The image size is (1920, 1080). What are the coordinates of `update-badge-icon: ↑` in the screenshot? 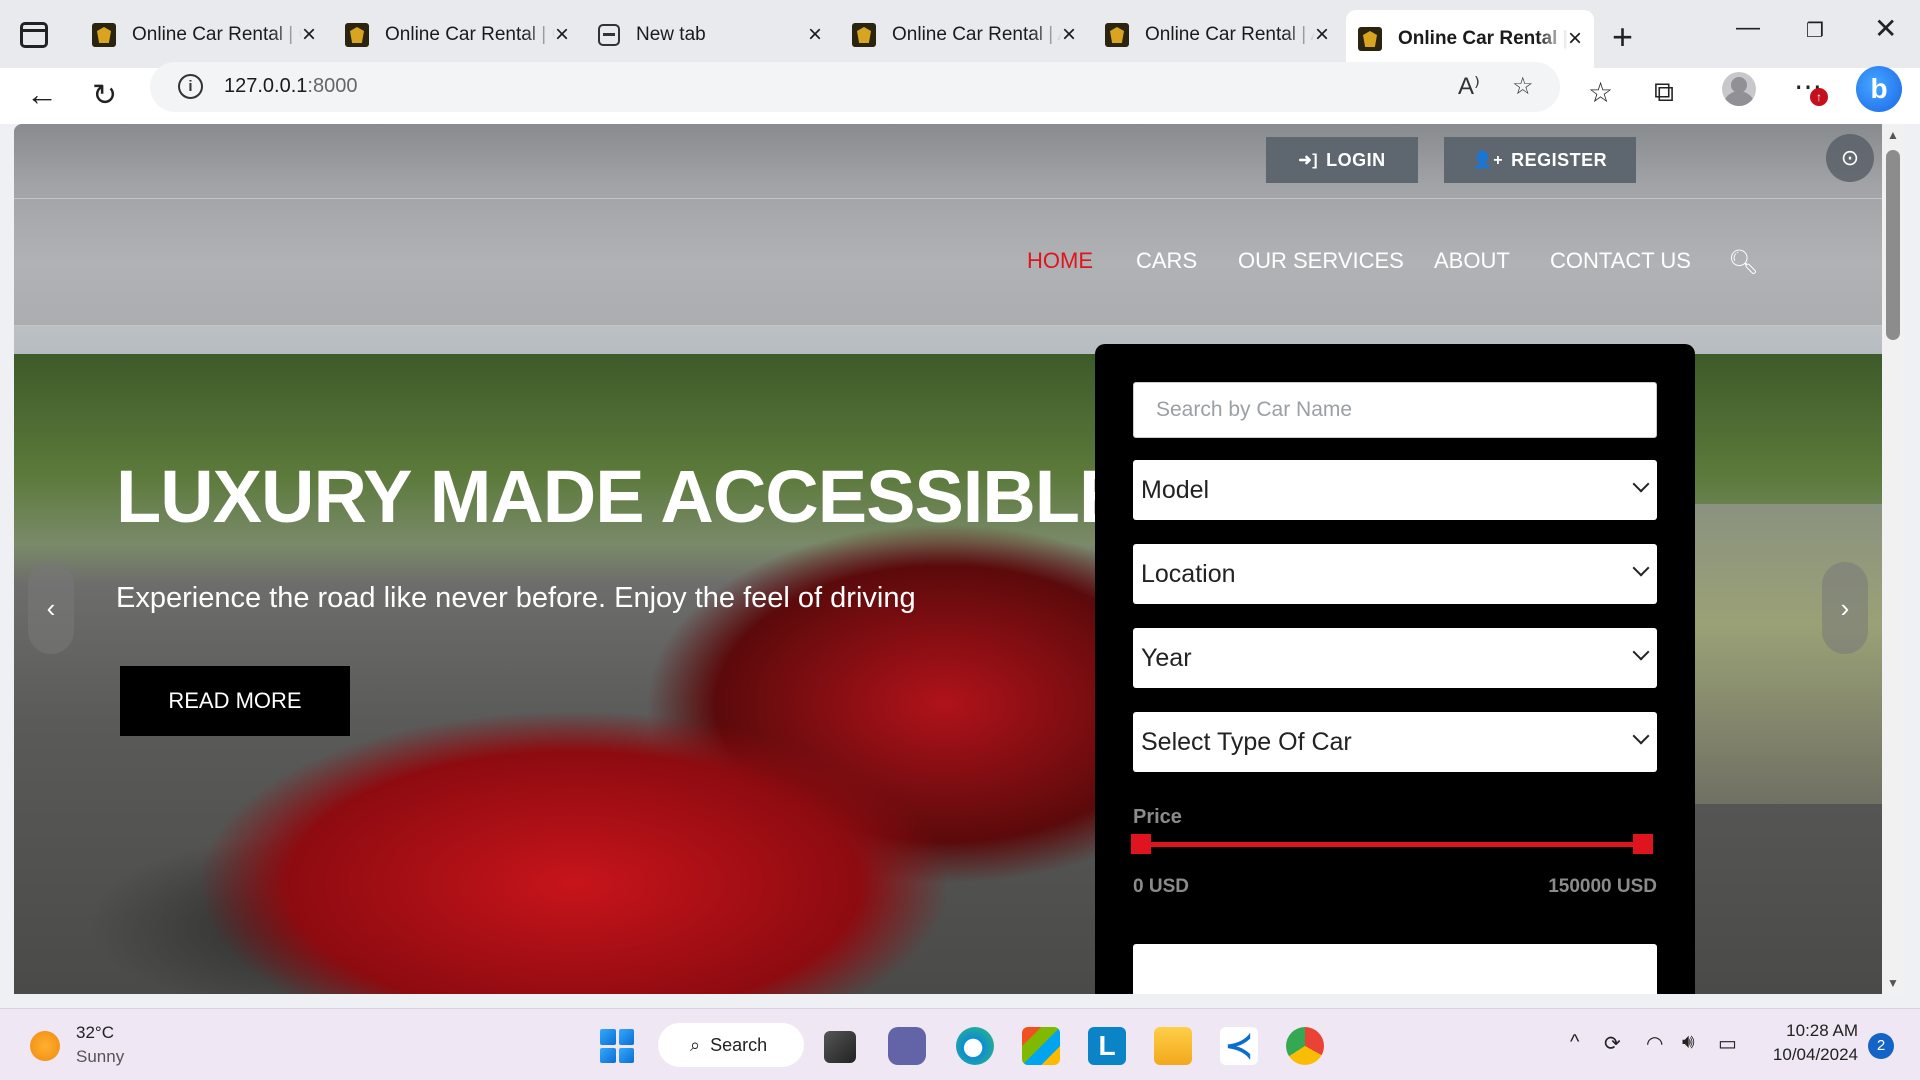 It's located at (1819, 97).